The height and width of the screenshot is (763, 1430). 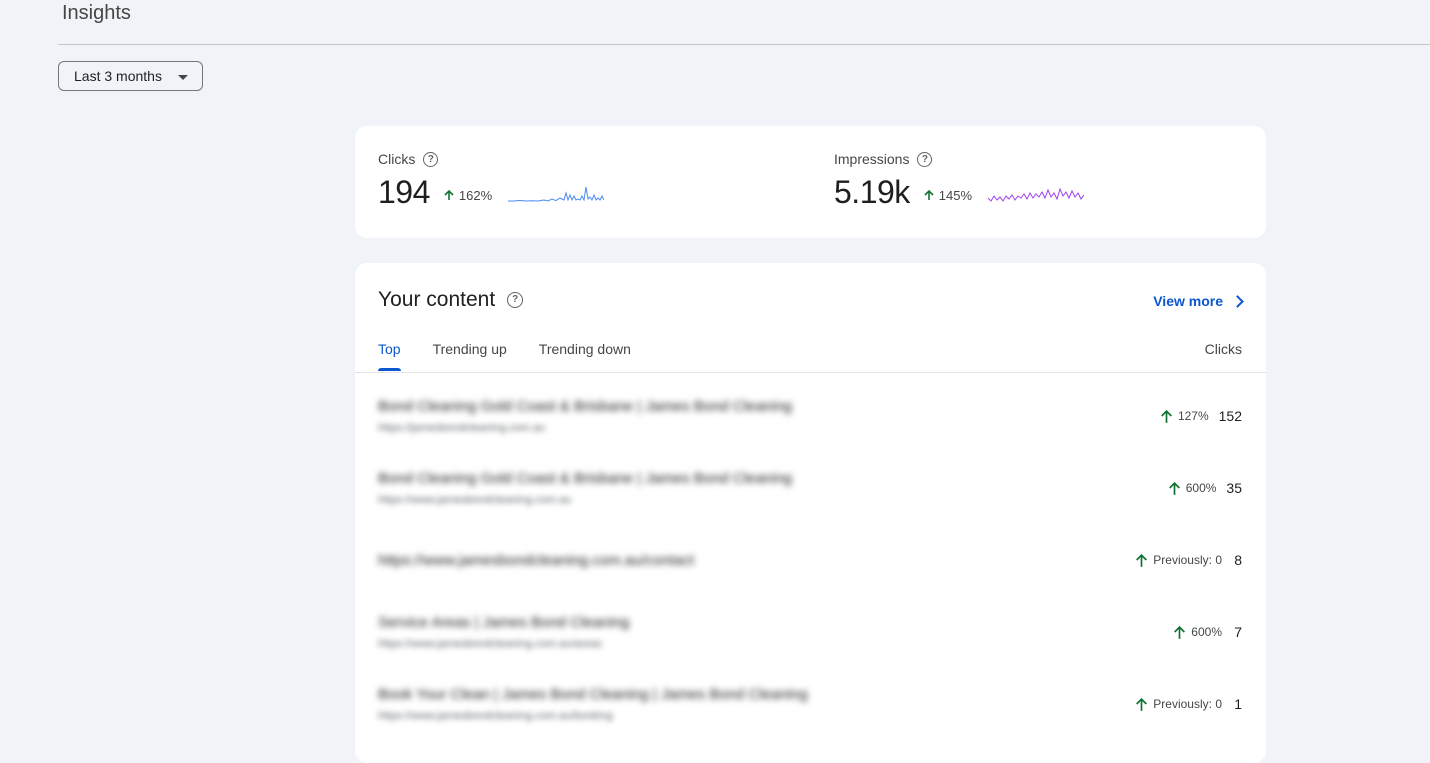 I want to click on impressions-label-row: Impressions ?, so click(x=959, y=159).